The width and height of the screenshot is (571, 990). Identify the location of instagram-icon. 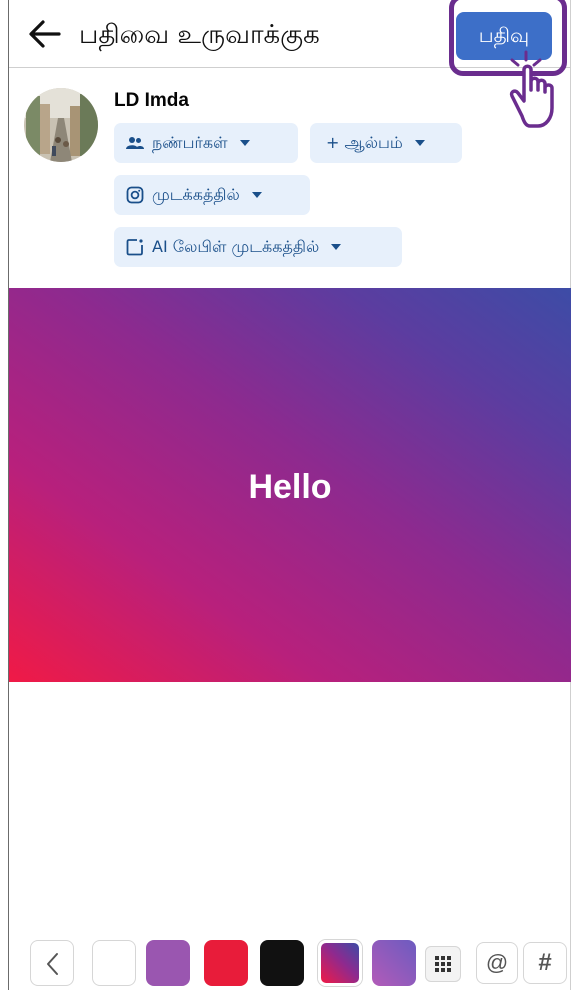
(135, 195).